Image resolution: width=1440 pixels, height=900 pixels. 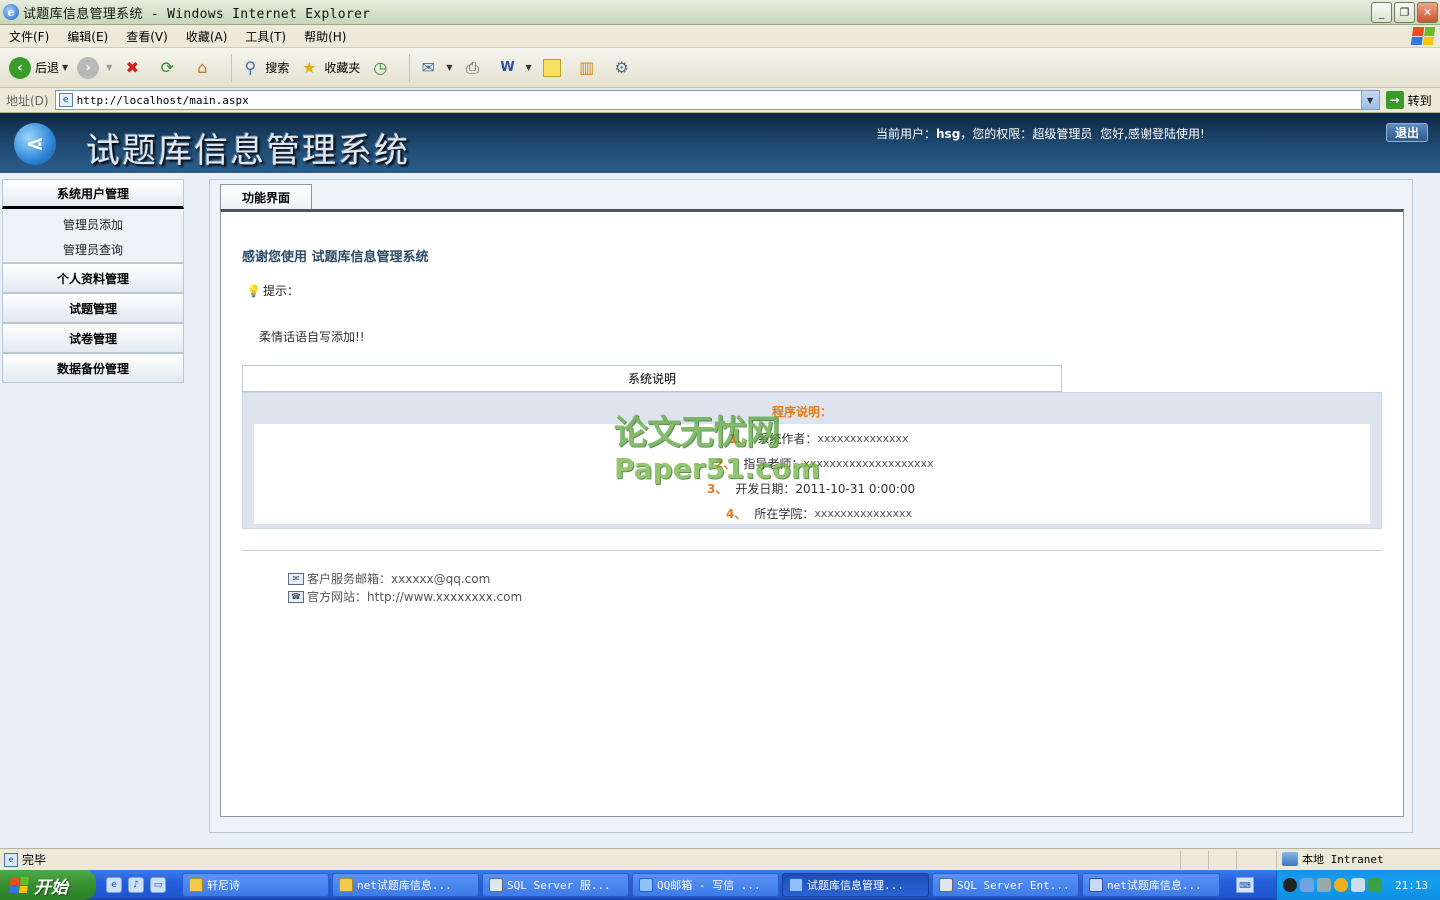 I want to click on back-label: 后退, so click(x=47, y=68).